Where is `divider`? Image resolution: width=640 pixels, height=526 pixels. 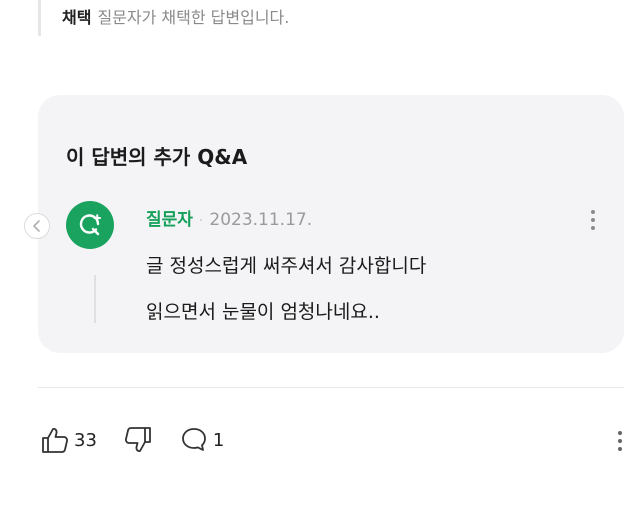
divider is located at coordinates (331, 387).